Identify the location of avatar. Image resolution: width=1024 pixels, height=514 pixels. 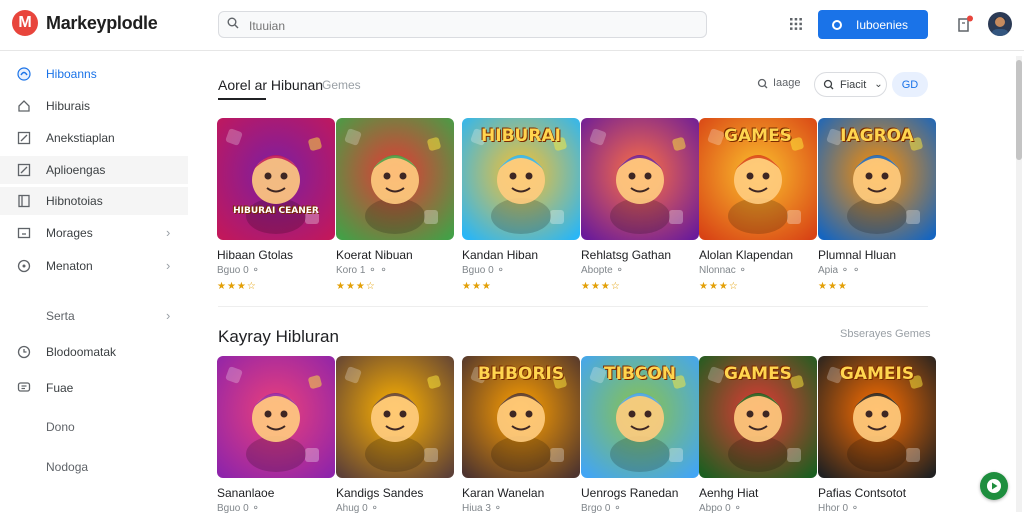
(1000, 24).